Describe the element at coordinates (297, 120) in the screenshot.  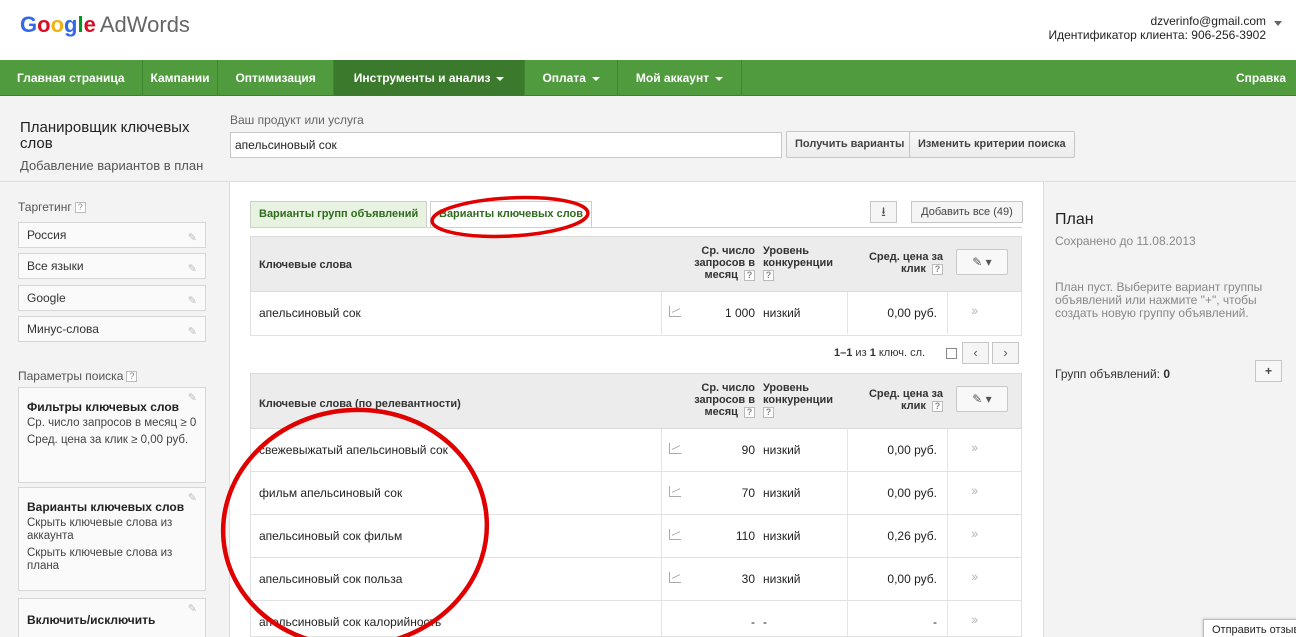
I see `product-label: Ваш продукт или услуга` at that location.